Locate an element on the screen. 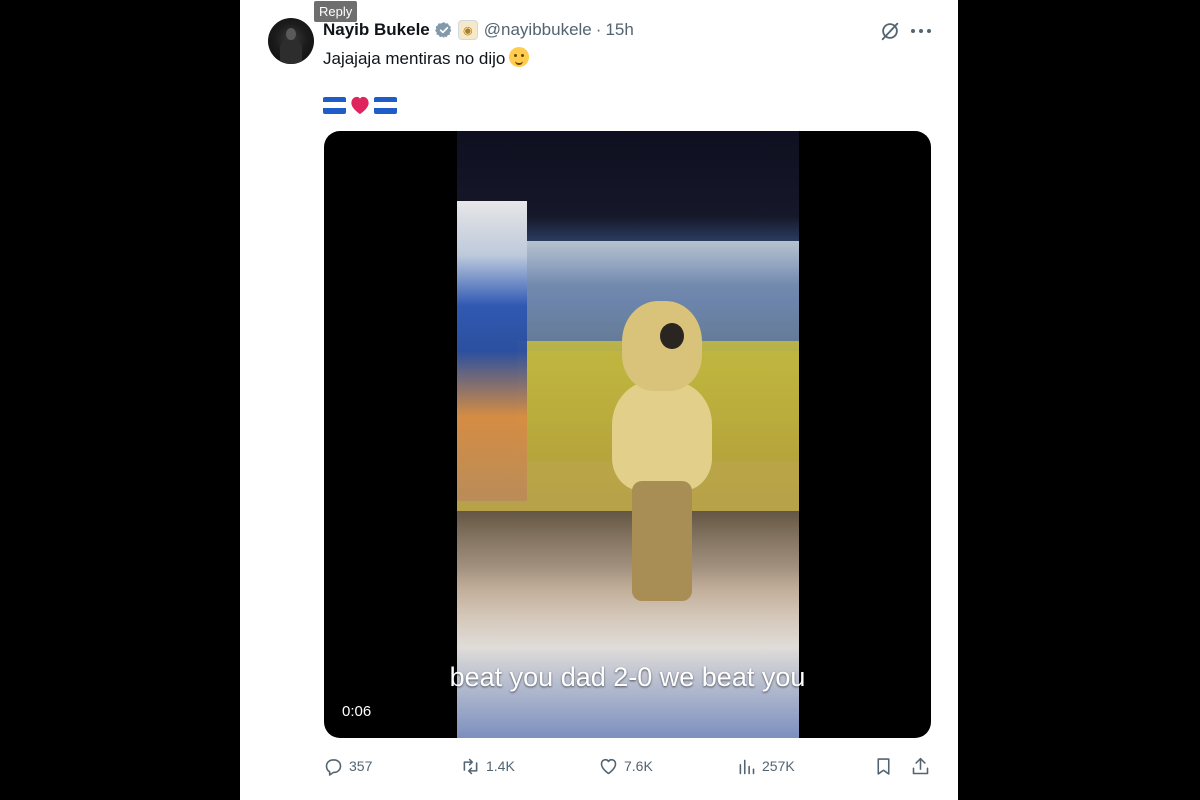  grok-icon is located at coordinates (890, 31).